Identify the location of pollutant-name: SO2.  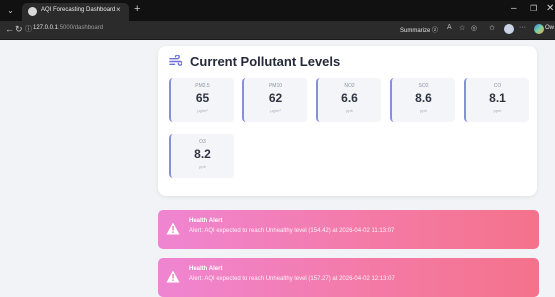
(423, 86).